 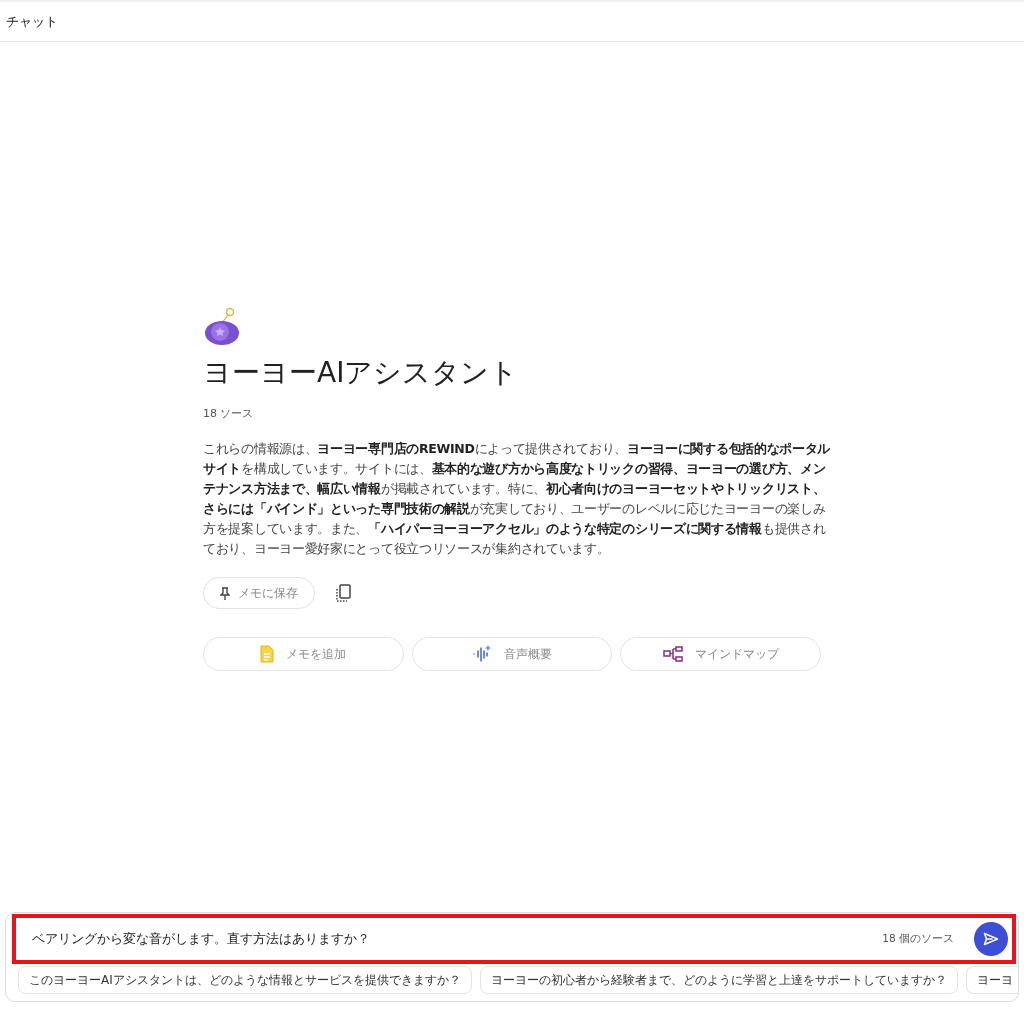 I want to click on send-button, so click(x=991, y=939).